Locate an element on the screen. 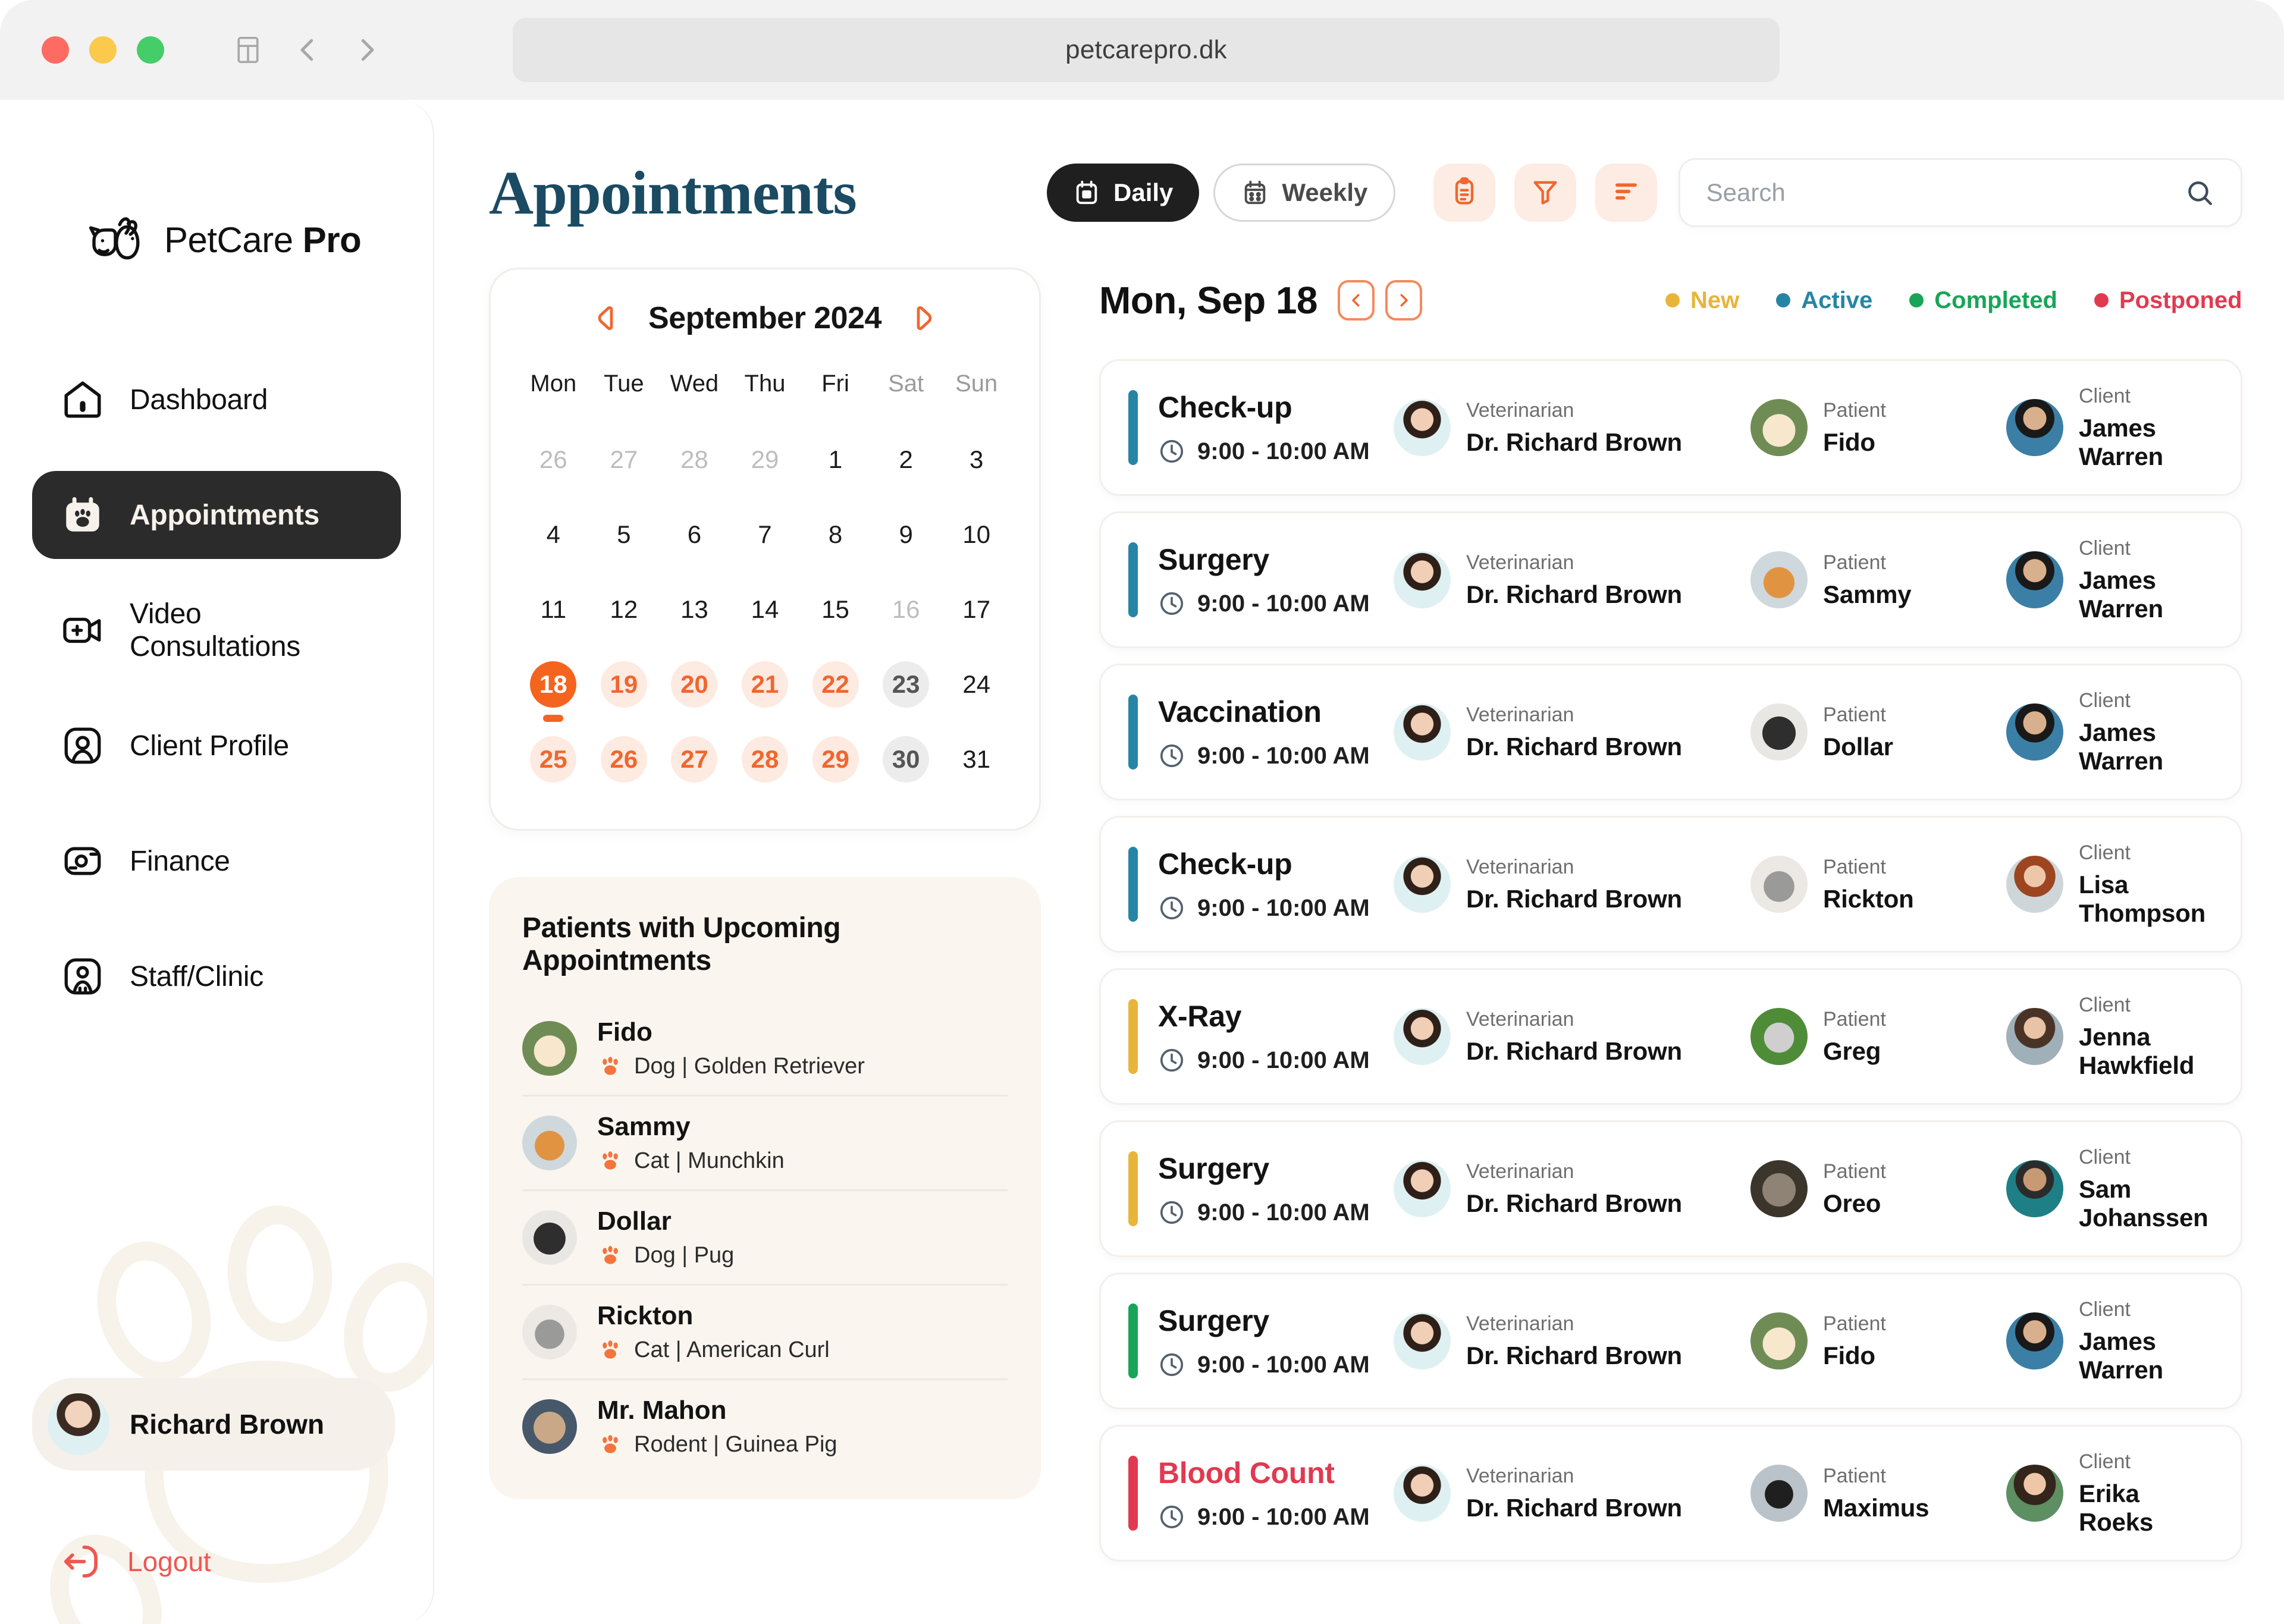 Image resolution: width=2284 pixels, height=1624 pixels. calendar-cell: 6 is located at coordinates (695, 534).